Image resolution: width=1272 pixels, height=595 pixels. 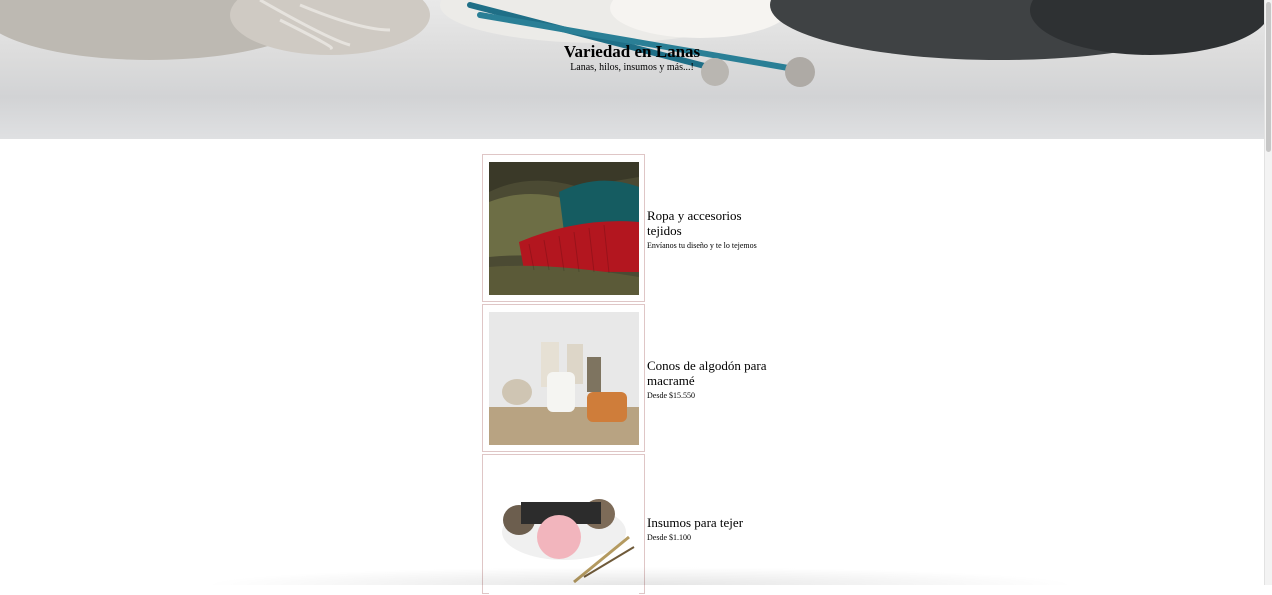 I want to click on macrame-cones-image, so click(x=564, y=378).